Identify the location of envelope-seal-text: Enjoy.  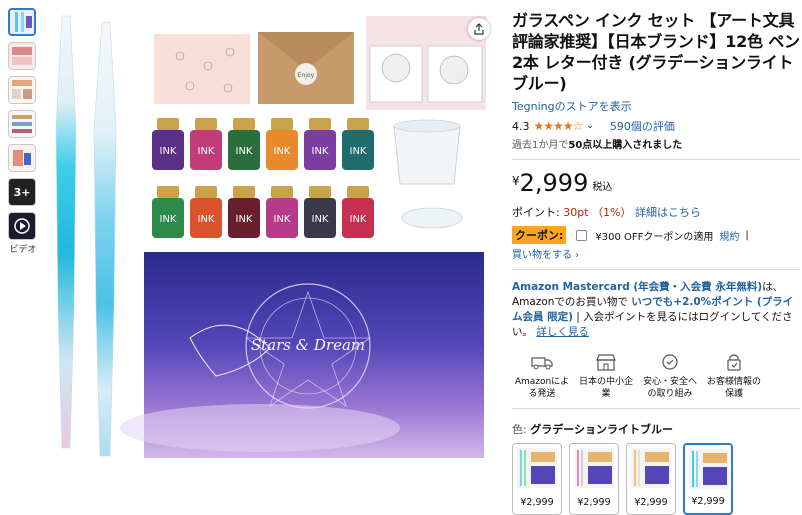
(306, 75).